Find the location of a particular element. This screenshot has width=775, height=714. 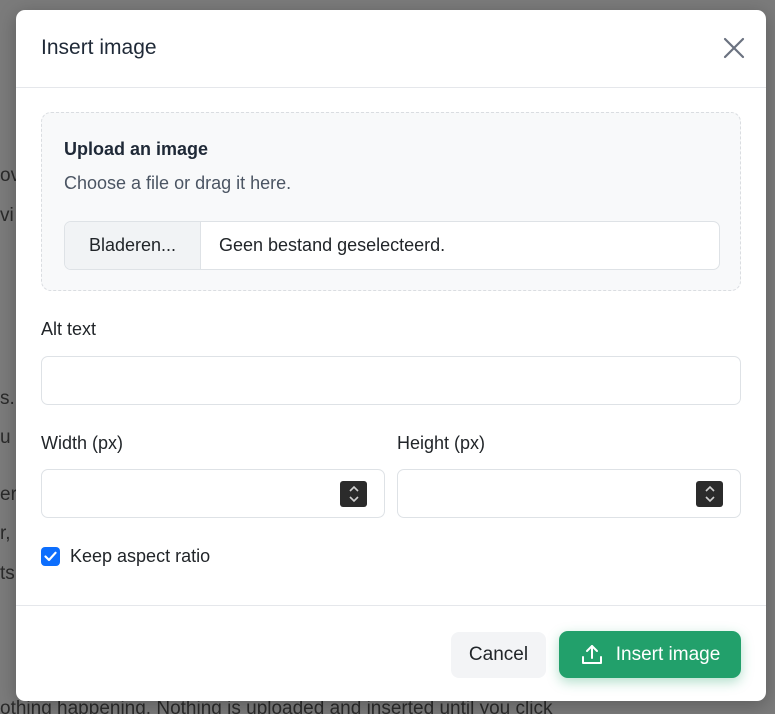

background-text: er is located at coordinates (8, 494).